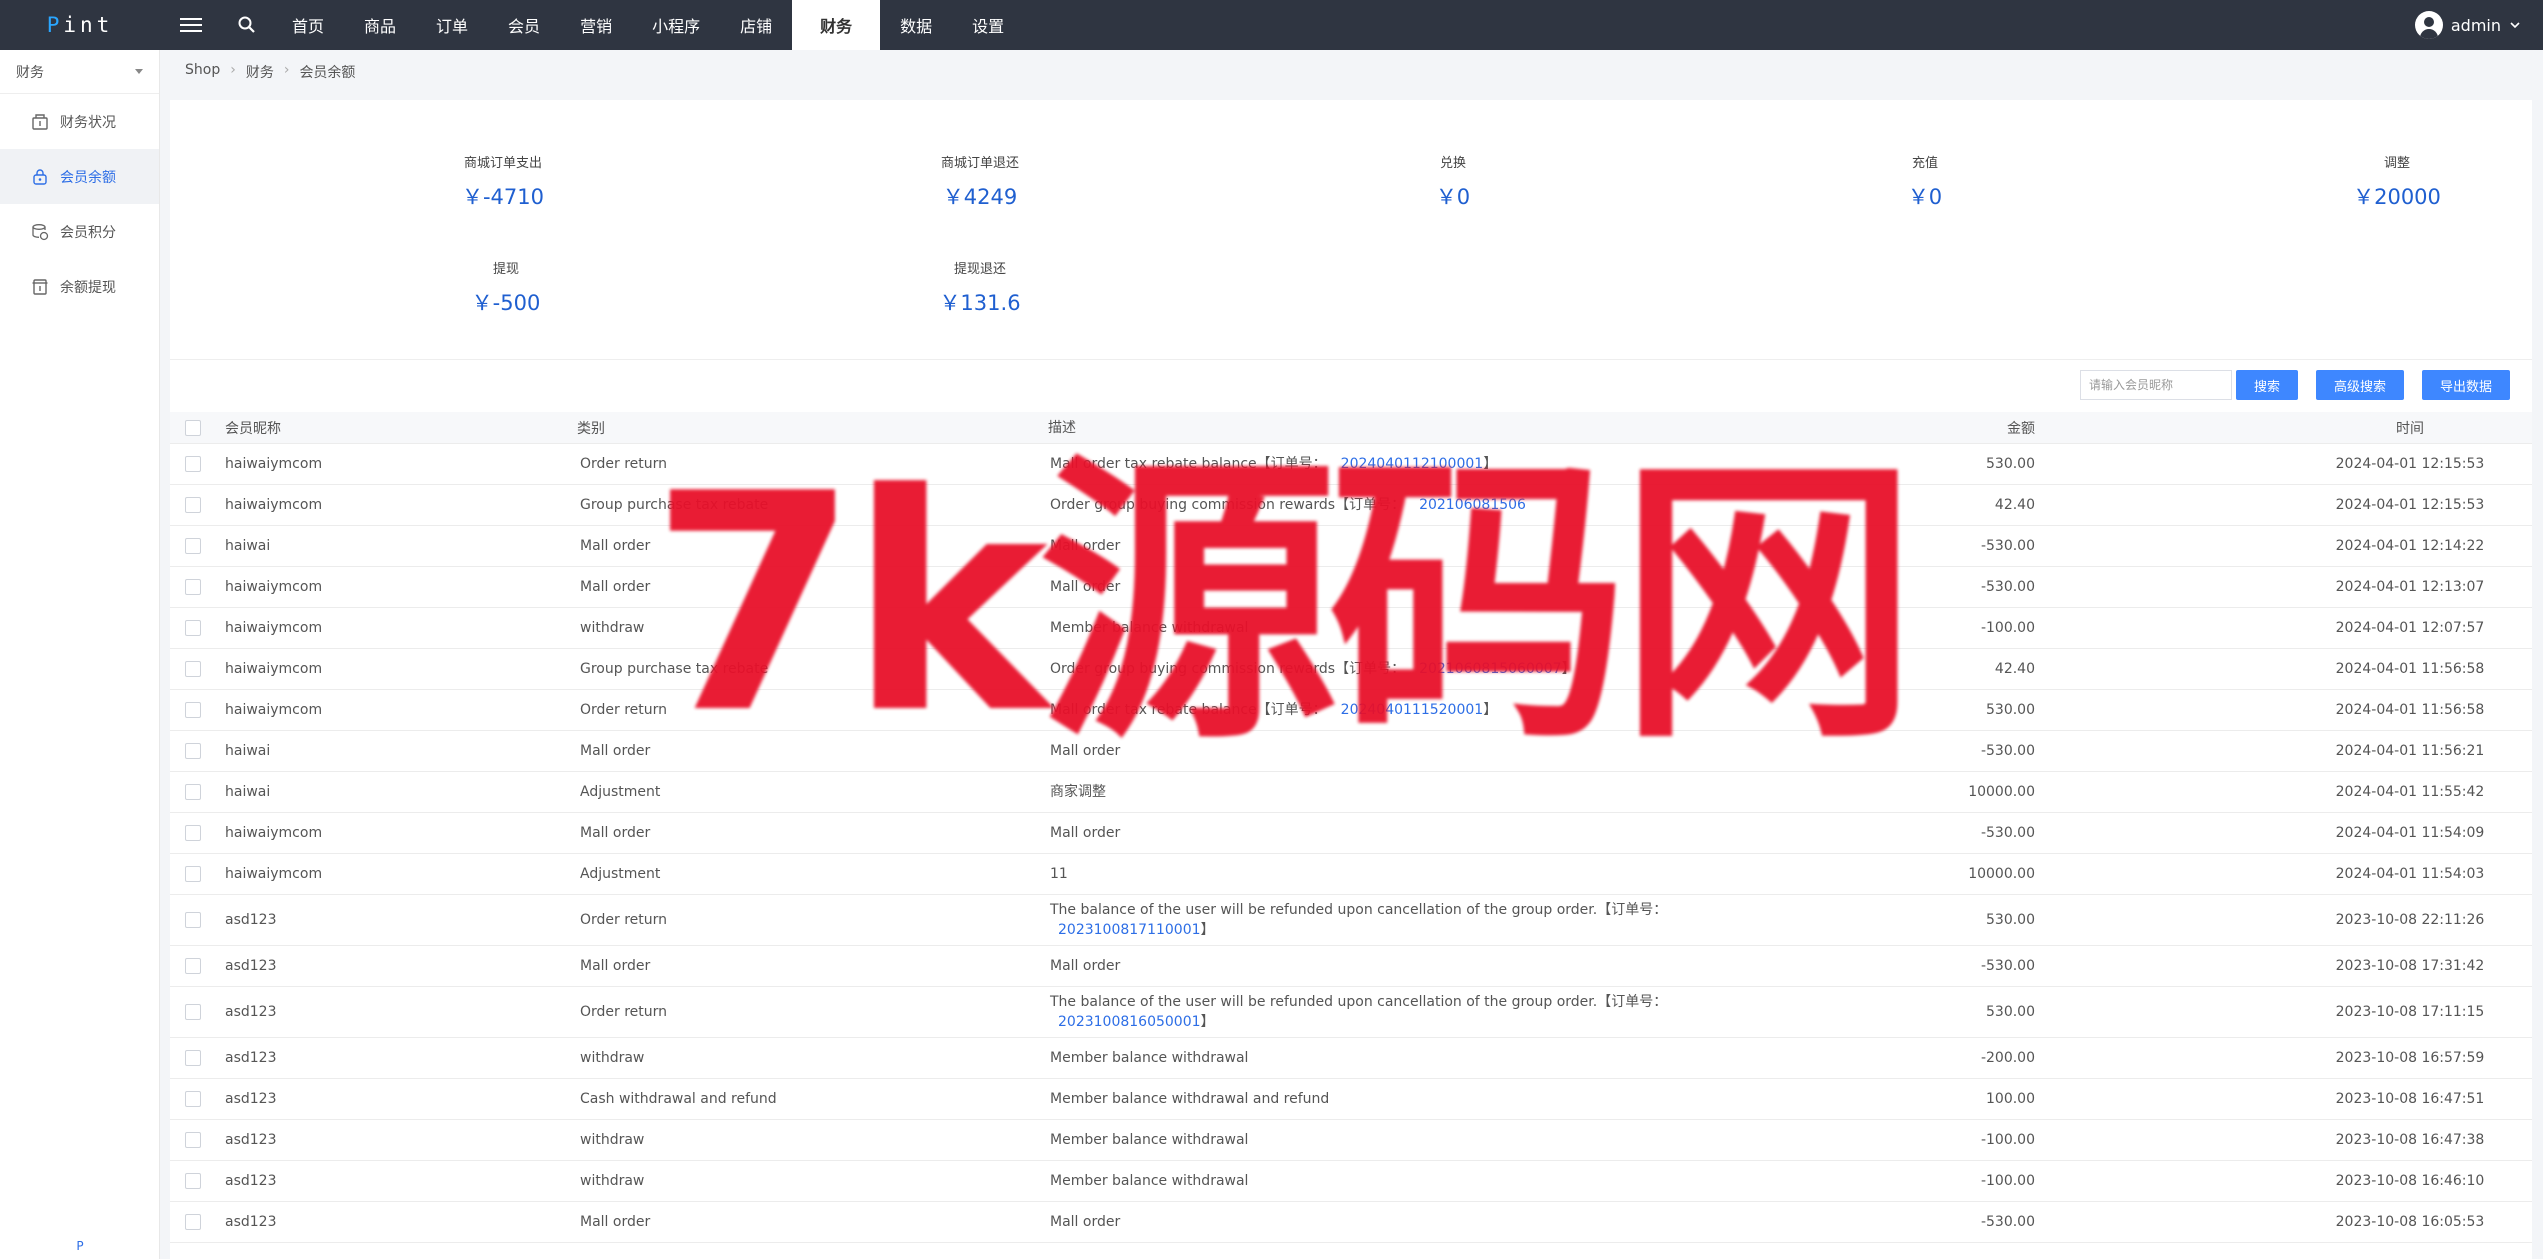  Describe the element at coordinates (1412, 464) in the screenshot. I see `order-number-link: 2024040112100001` at that location.